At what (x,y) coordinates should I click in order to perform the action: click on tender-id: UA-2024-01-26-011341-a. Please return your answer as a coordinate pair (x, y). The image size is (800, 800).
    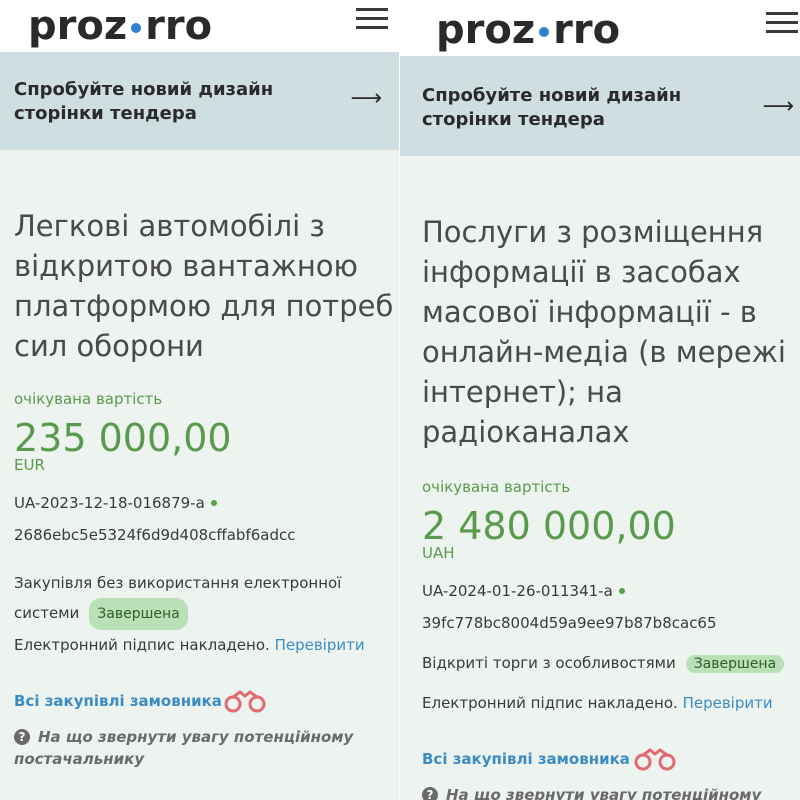
    Looking at the image, I should click on (523, 591).